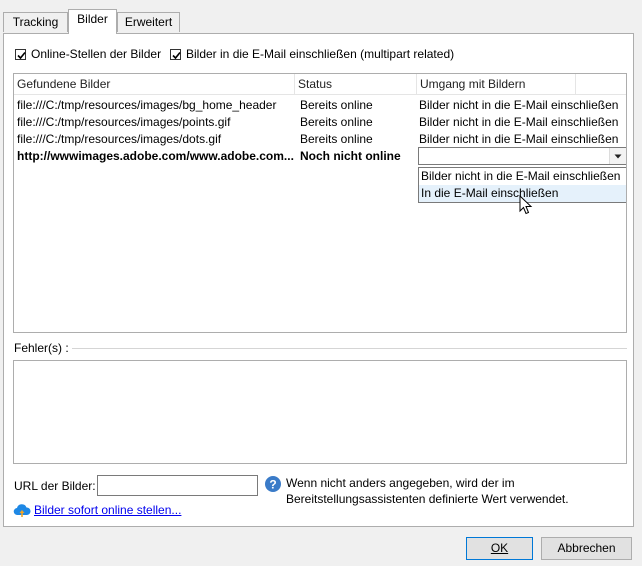  I want to click on include-checkbox, so click(175, 54).